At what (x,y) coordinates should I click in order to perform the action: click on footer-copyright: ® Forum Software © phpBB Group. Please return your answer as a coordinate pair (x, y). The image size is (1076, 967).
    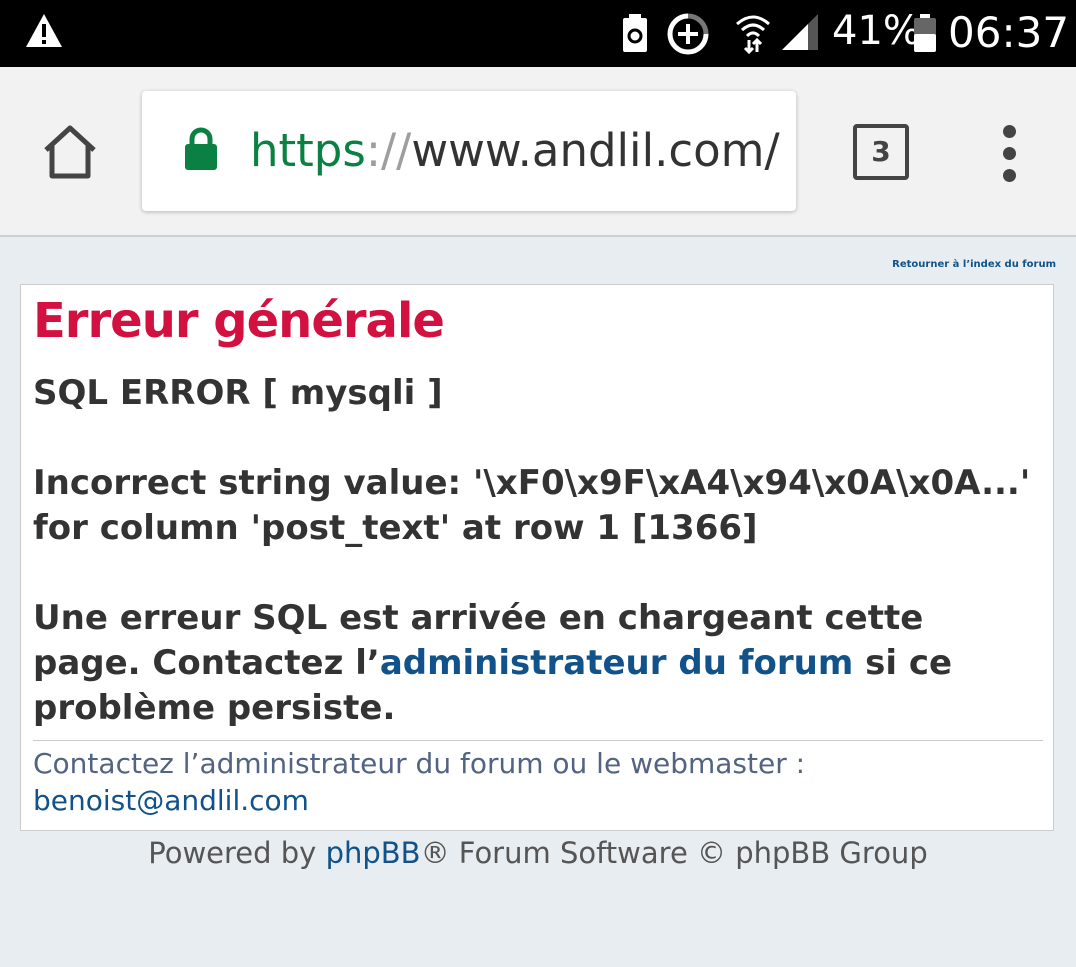
    Looking at the image, I should click on (674, 853).